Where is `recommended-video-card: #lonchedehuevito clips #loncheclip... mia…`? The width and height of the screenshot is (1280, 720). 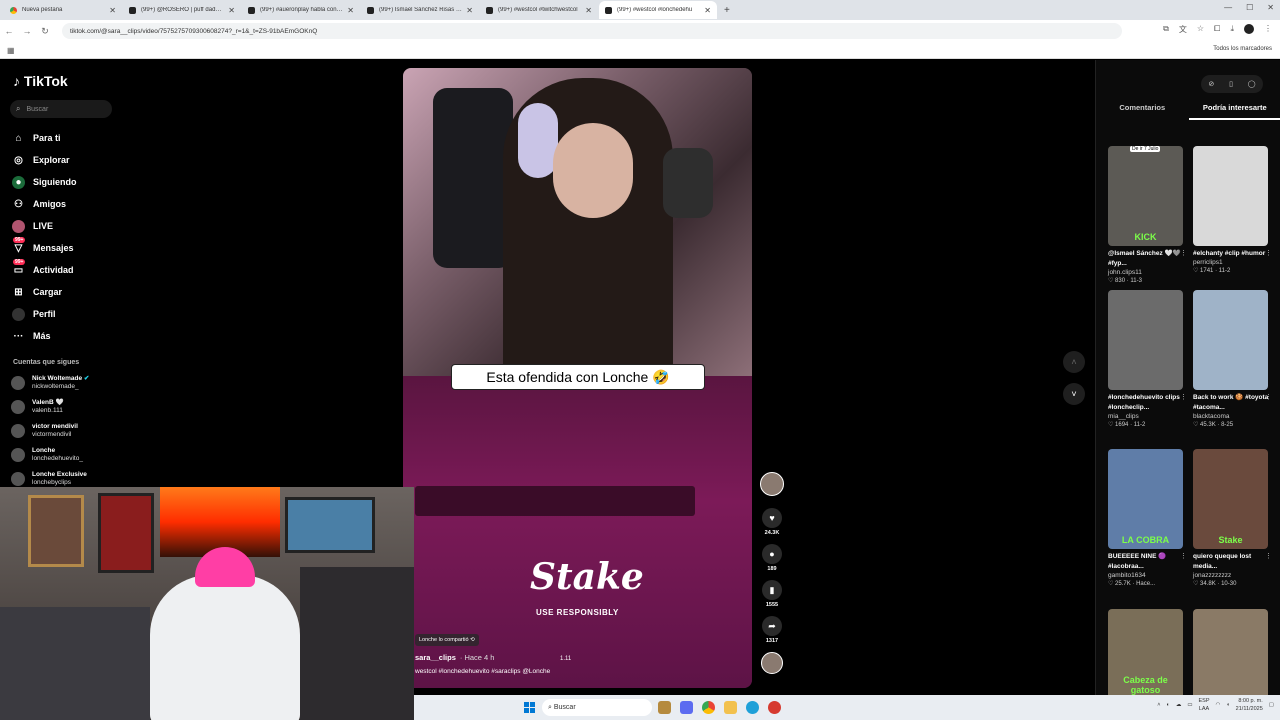
recommended-video-card: #lonchedehuevito clips #loncheclip... mia… is located at coordinates (1148, 360).